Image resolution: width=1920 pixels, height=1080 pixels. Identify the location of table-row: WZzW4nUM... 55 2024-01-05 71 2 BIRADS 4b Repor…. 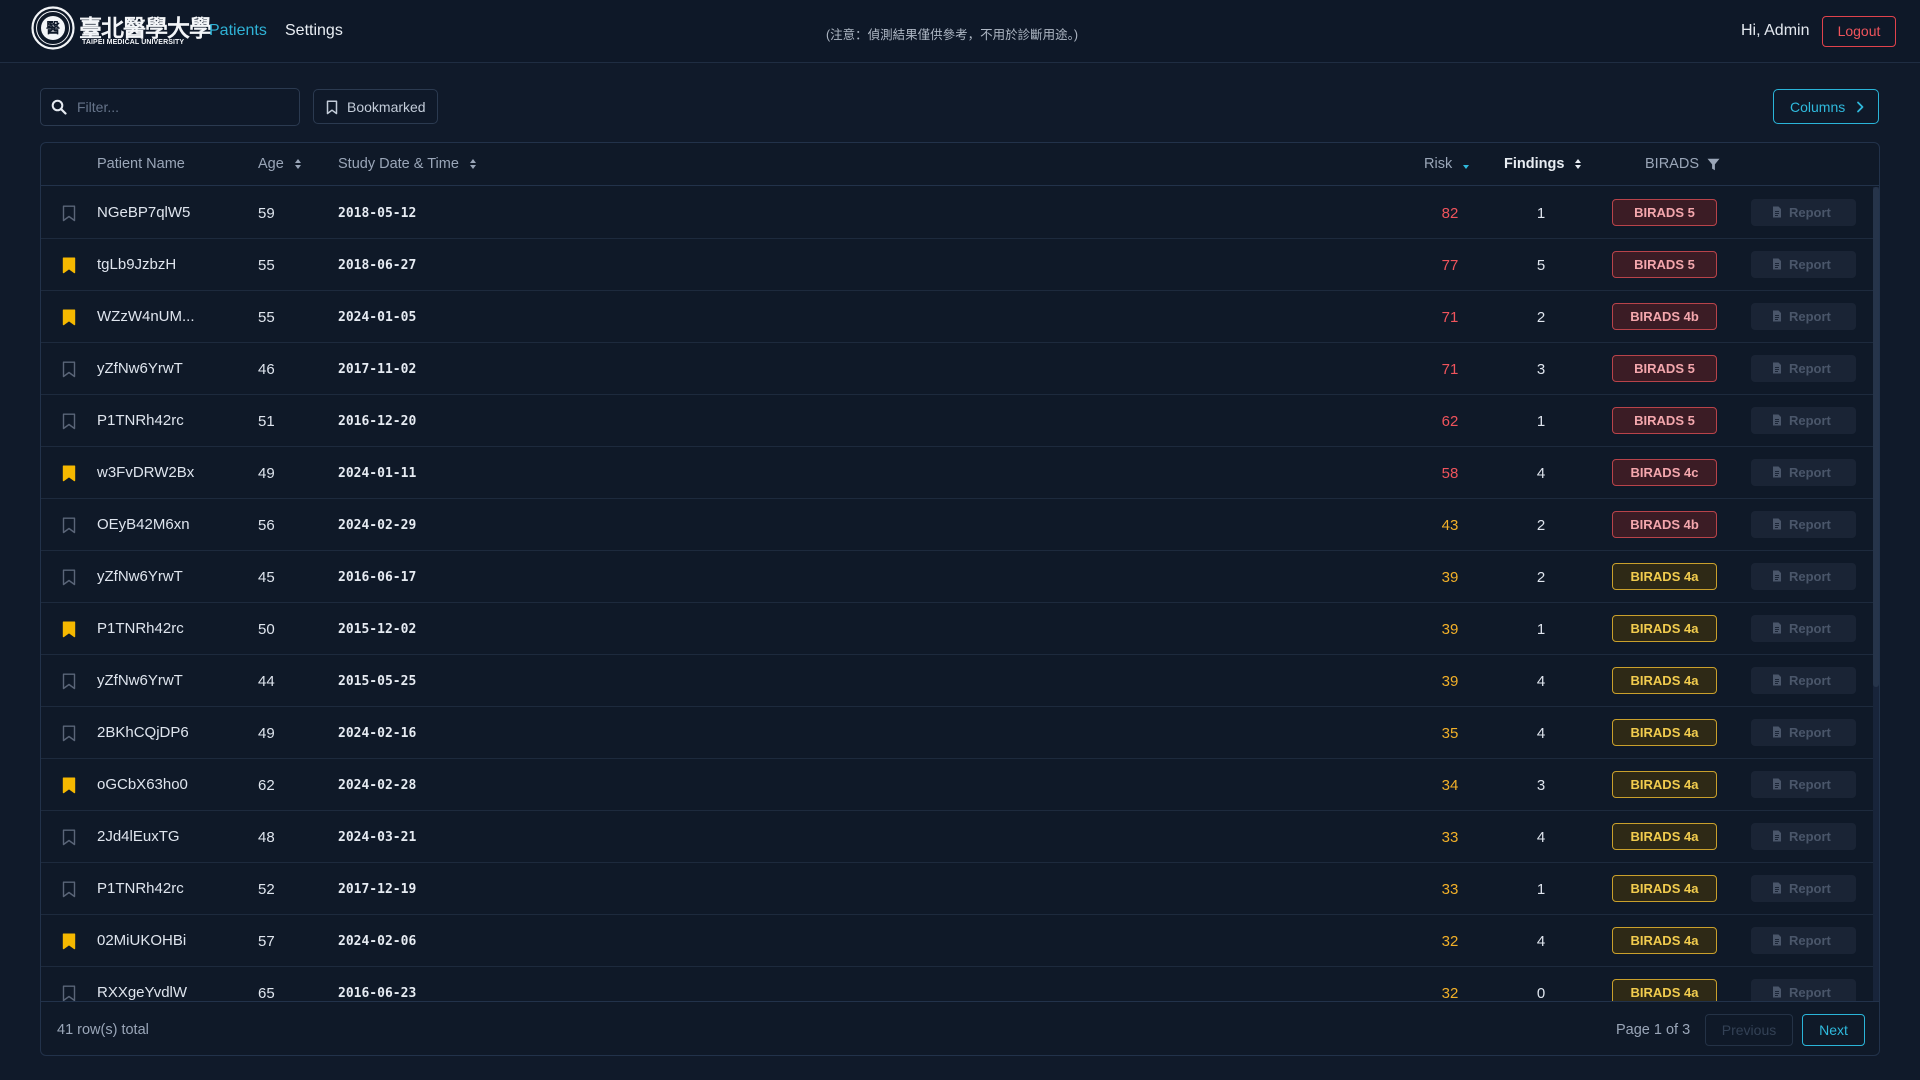
(957, 317).